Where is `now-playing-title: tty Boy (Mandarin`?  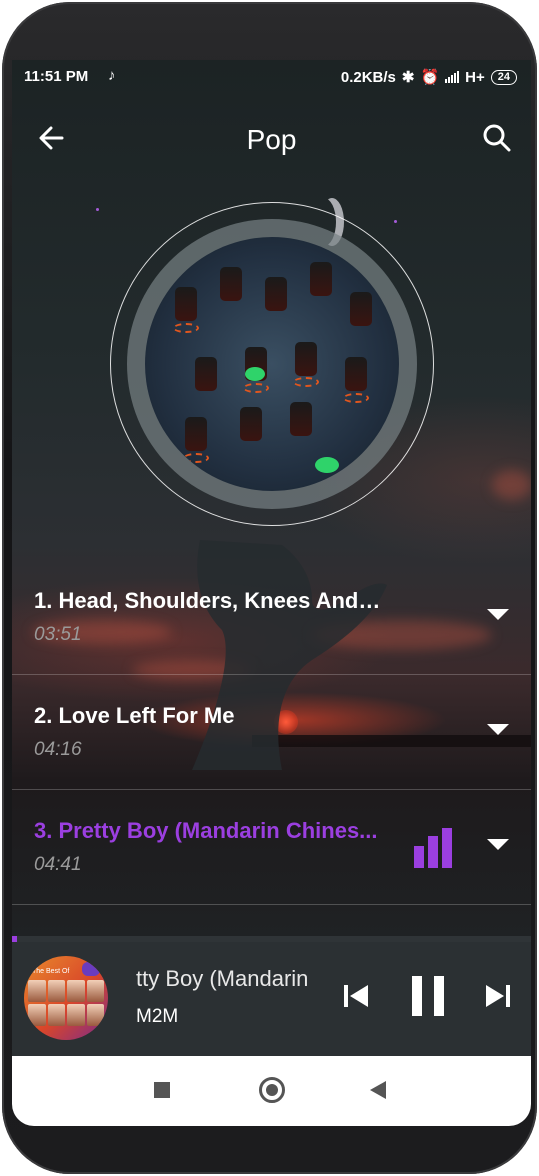
now-playing-title: tty Boy (Mandarin is located at coordinates (222, 978).